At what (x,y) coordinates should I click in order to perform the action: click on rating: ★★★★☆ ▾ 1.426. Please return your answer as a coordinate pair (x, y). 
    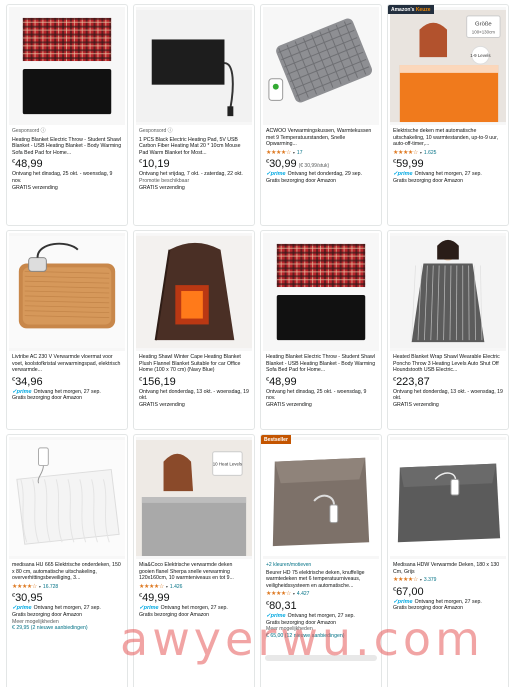
    Looking at the image, I should click on (194, 587).